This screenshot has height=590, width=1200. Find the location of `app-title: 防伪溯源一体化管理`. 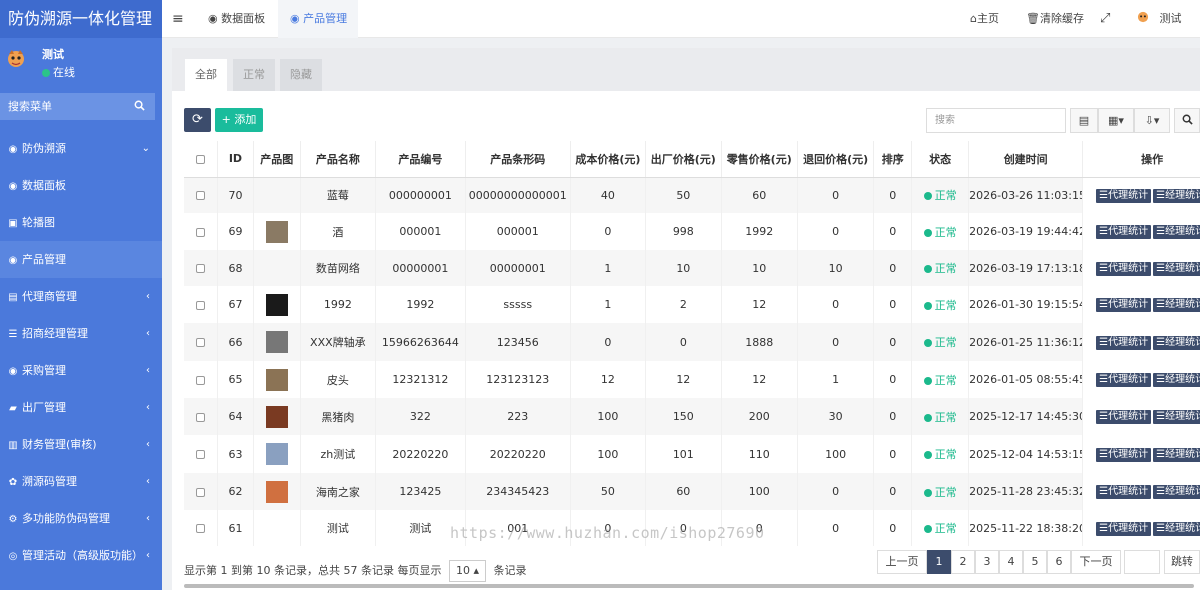

app-title: 防伪溯源一体化管理 is located at coordinates (81, 19).